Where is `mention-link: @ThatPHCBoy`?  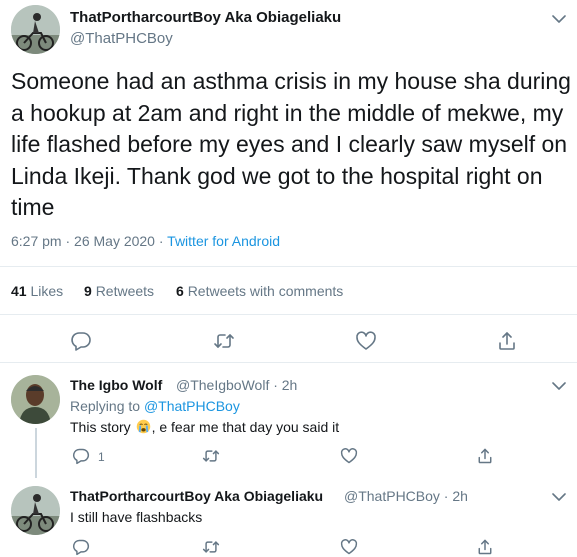
mention-link: @ThatPHCBoy is located at coordinates (192, 406).